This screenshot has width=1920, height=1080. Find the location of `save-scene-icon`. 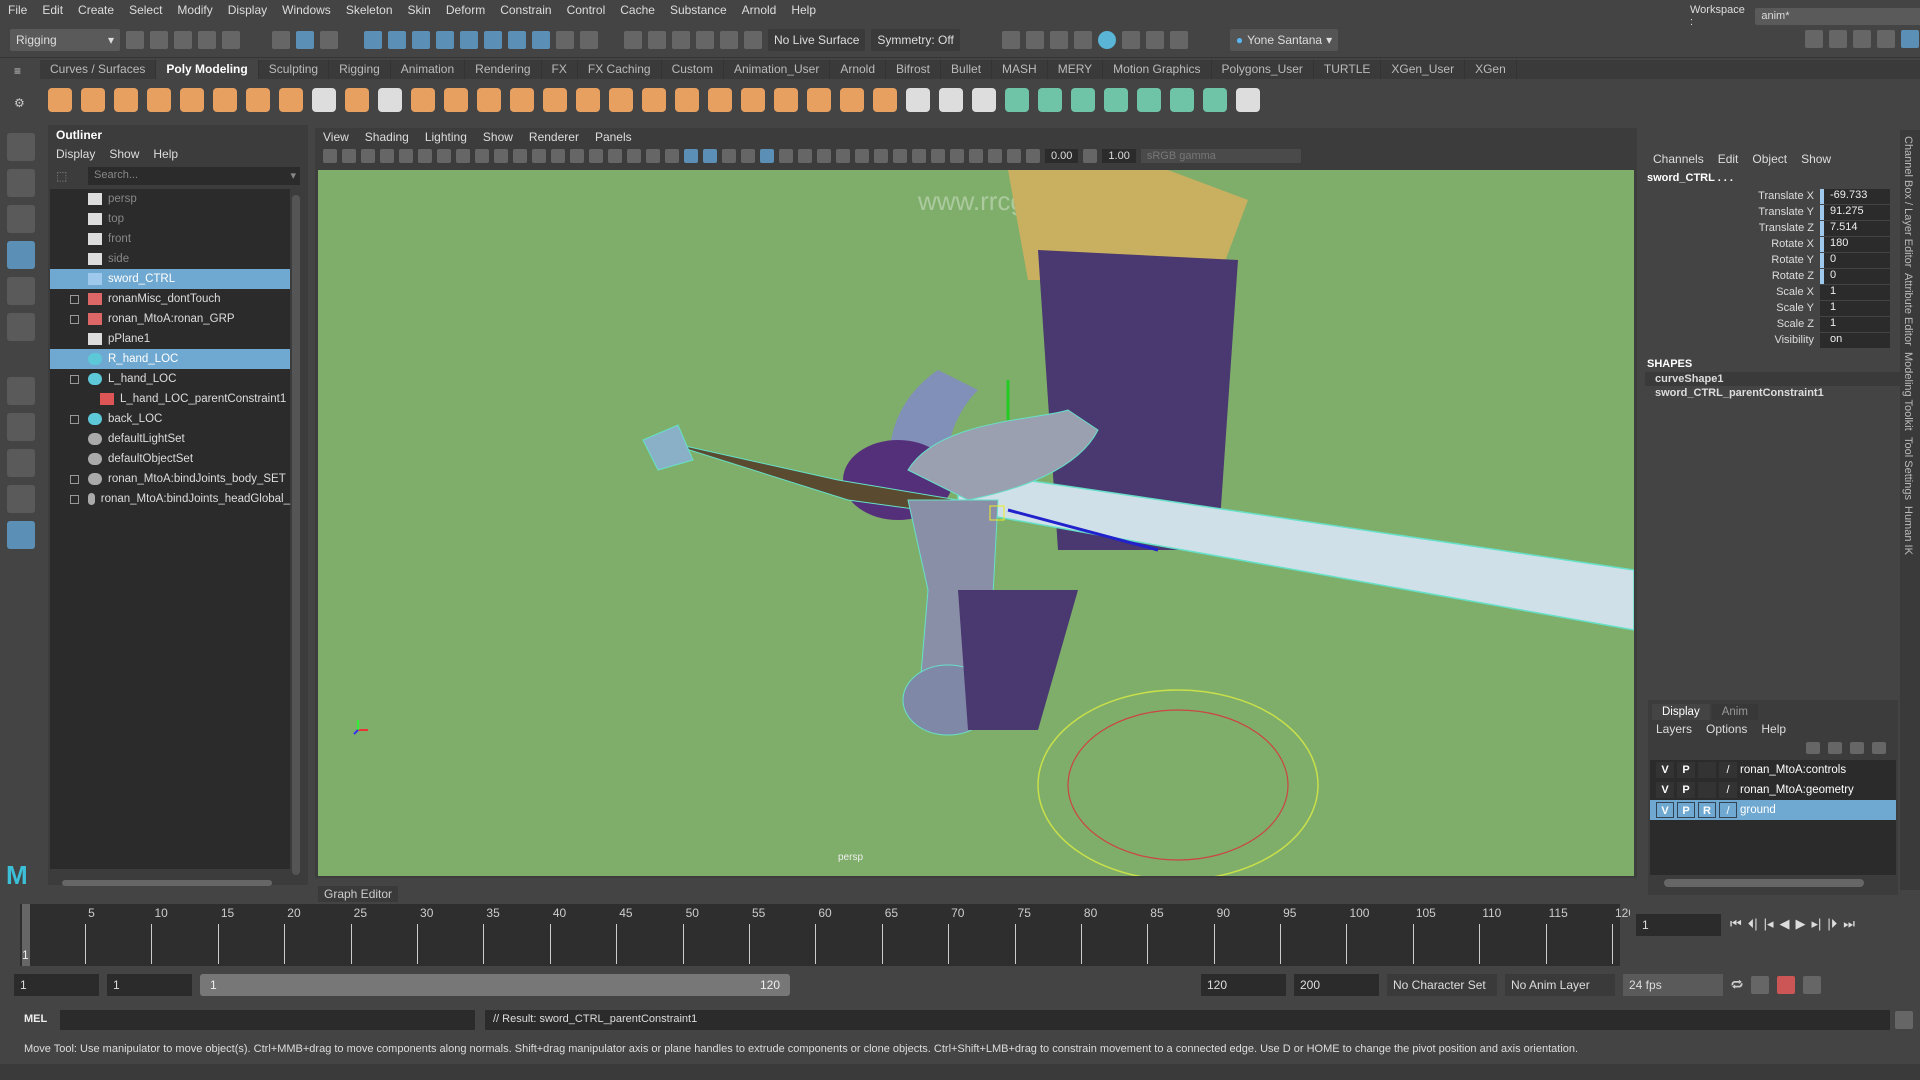

save-scene-icon is located at coordinates (183, 39).